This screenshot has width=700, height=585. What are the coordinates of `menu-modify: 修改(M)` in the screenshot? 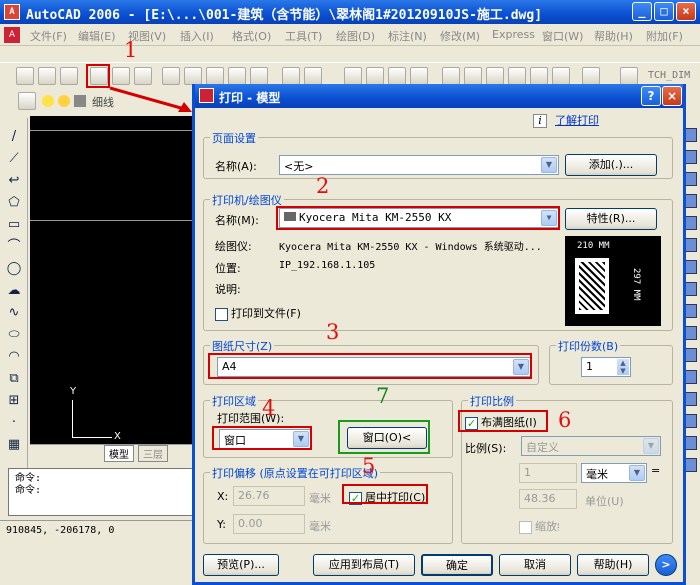 It's located at (460, 36).